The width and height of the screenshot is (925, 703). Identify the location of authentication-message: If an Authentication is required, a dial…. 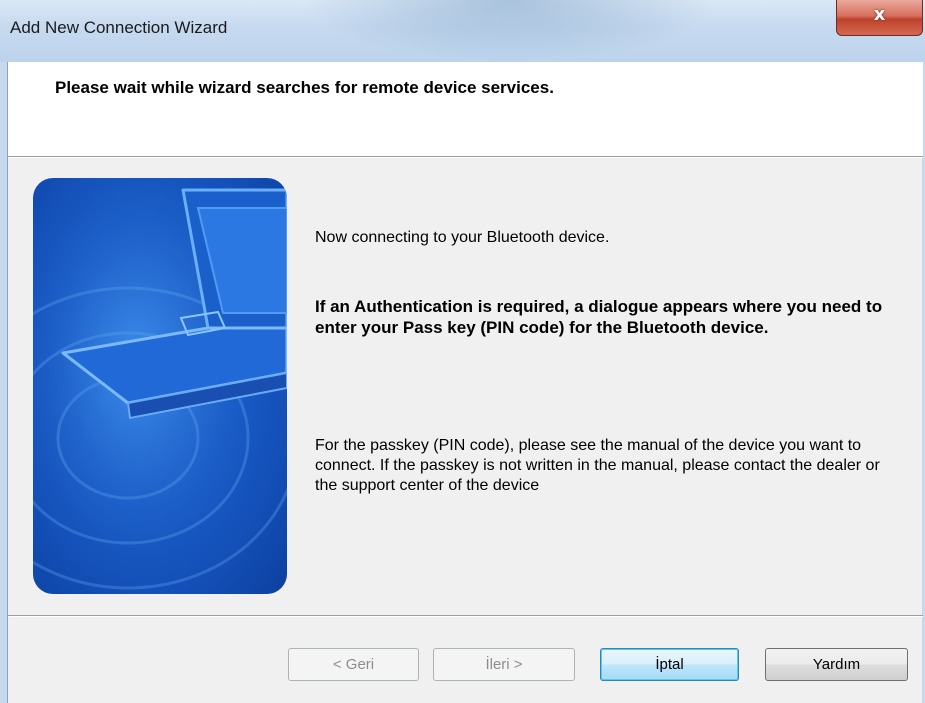
(599, 317).